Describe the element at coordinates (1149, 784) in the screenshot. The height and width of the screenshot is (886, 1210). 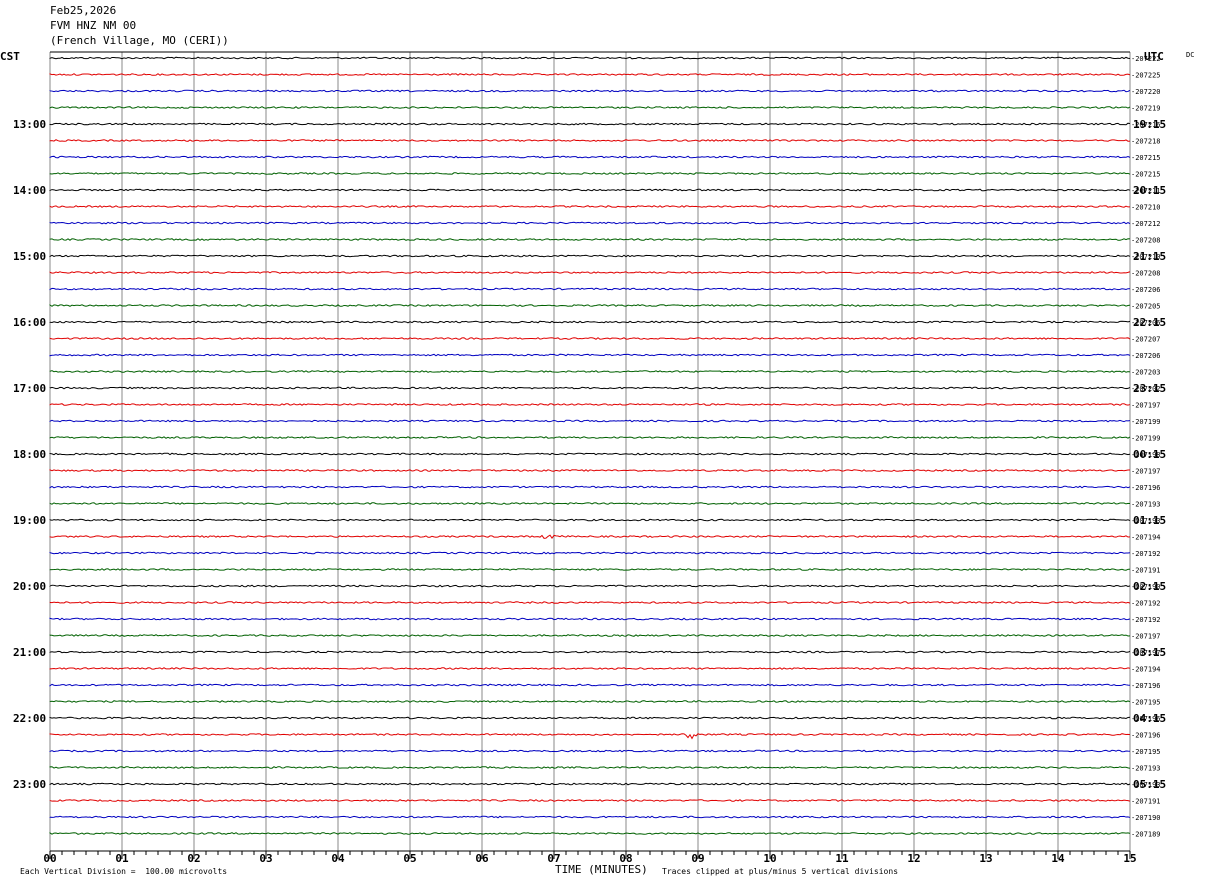
I see `right-hour-label: 05:15` at that location.